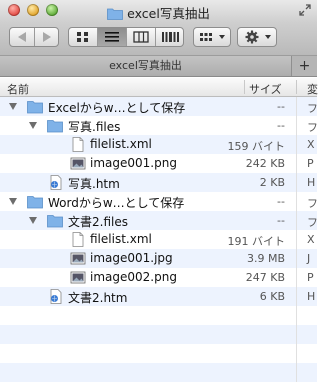  Describe the element at coordinates (265, 277) in the screenshot. I see `file-size: 247 KB` at that location.